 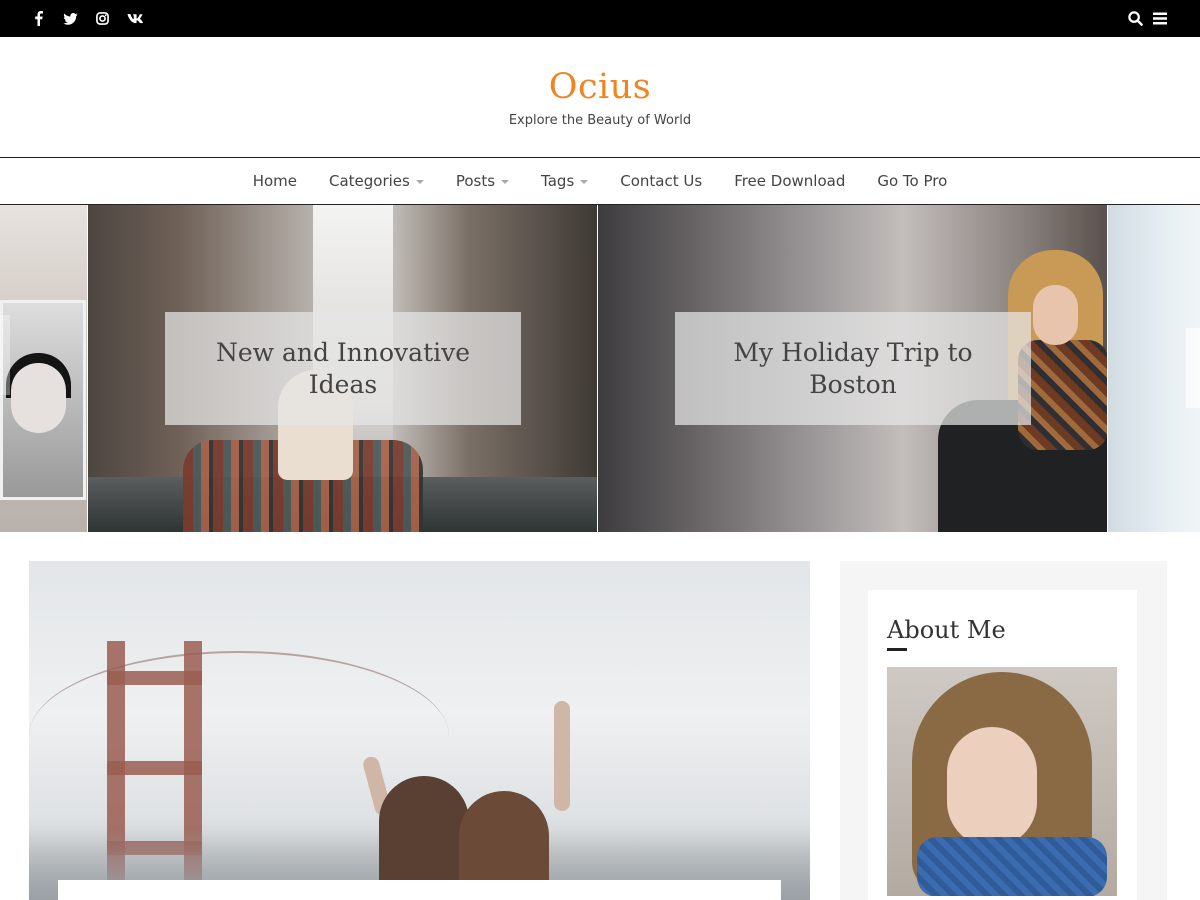 I want to click on facebook-icon, so click(x=38, y=19).